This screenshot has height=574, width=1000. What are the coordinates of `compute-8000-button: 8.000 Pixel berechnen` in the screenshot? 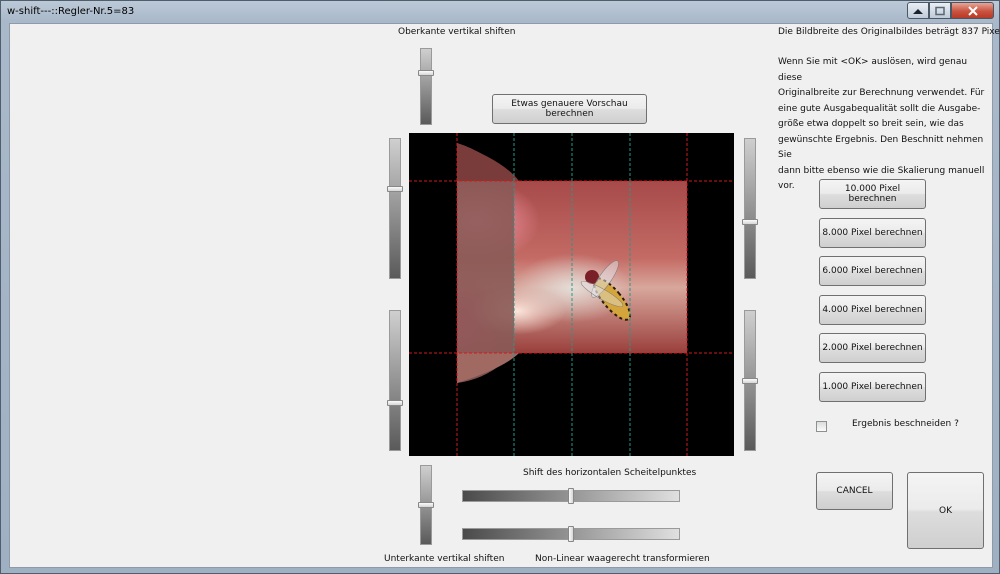 It's located at (872, 233).